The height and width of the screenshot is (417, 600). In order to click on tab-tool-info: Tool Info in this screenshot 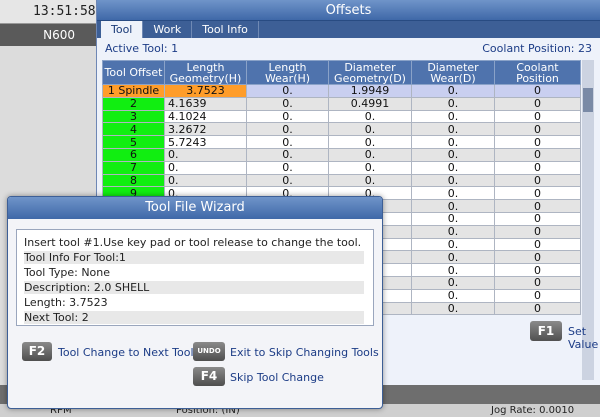, I will do `click(225, 29)`.